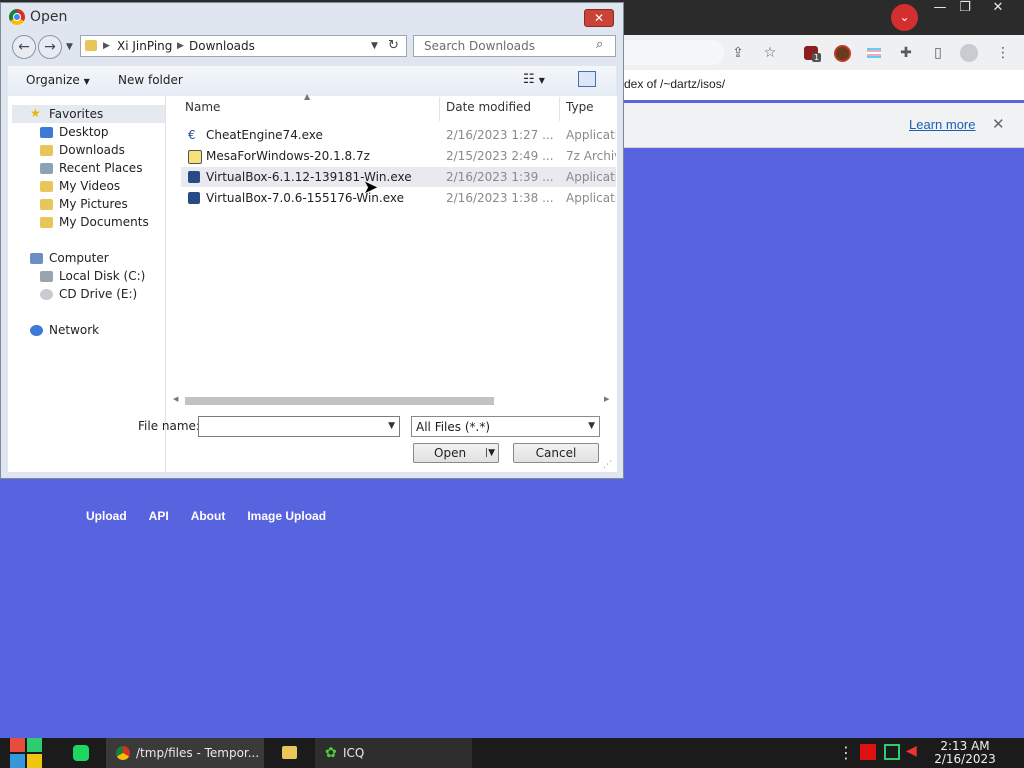  What do you see at coordinates (738, 53) in the screenshot?
I see `share-icon: ⇪` at bounding box center [738, 53].